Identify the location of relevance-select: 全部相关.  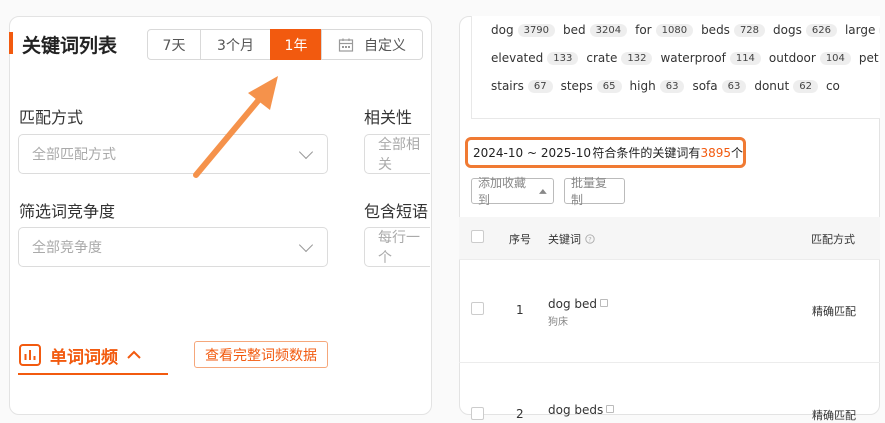
(397, 154).